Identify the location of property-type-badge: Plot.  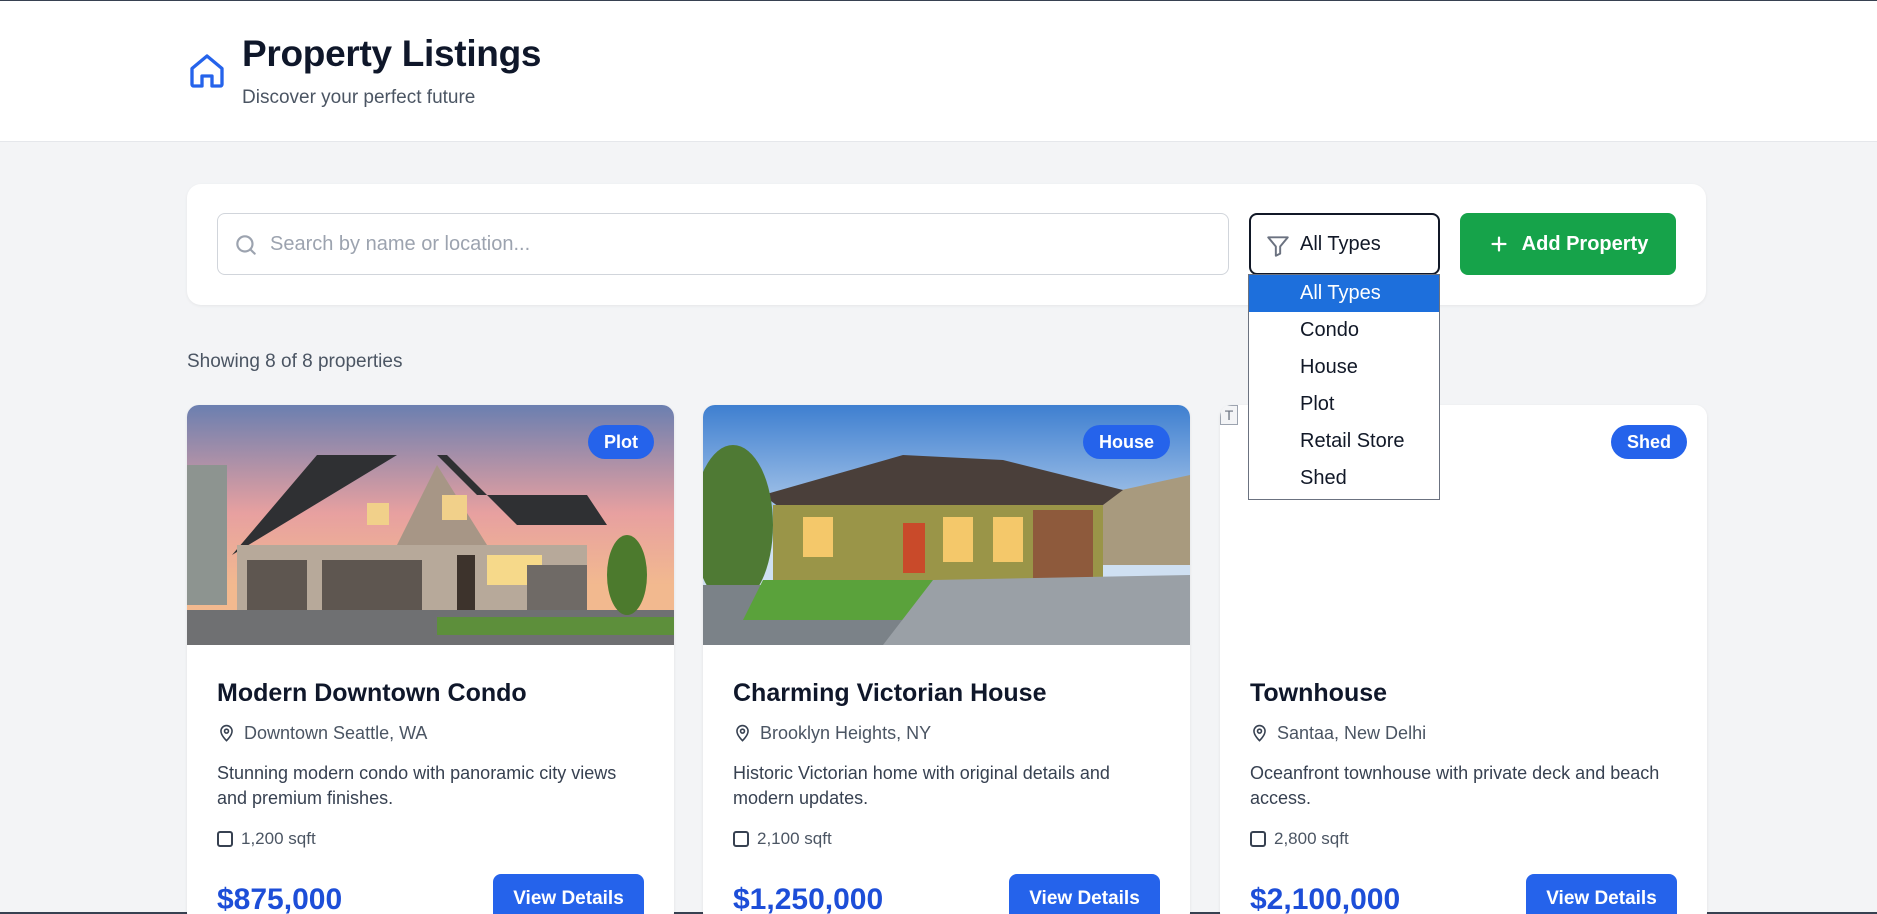
(621, 442).